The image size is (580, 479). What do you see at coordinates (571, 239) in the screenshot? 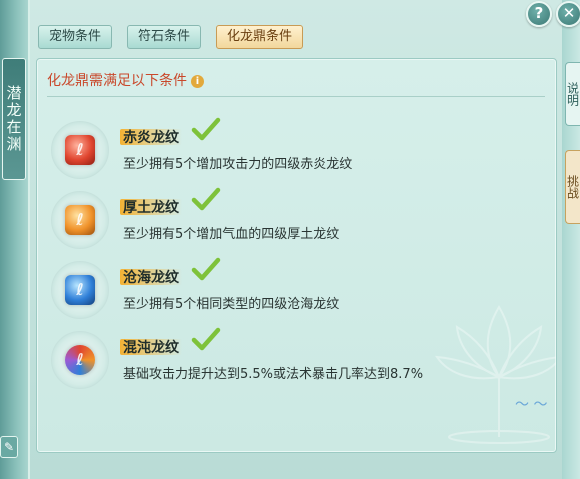
I see `right-tab-strip: 说明 挑战` at bounding box center [571, 239].